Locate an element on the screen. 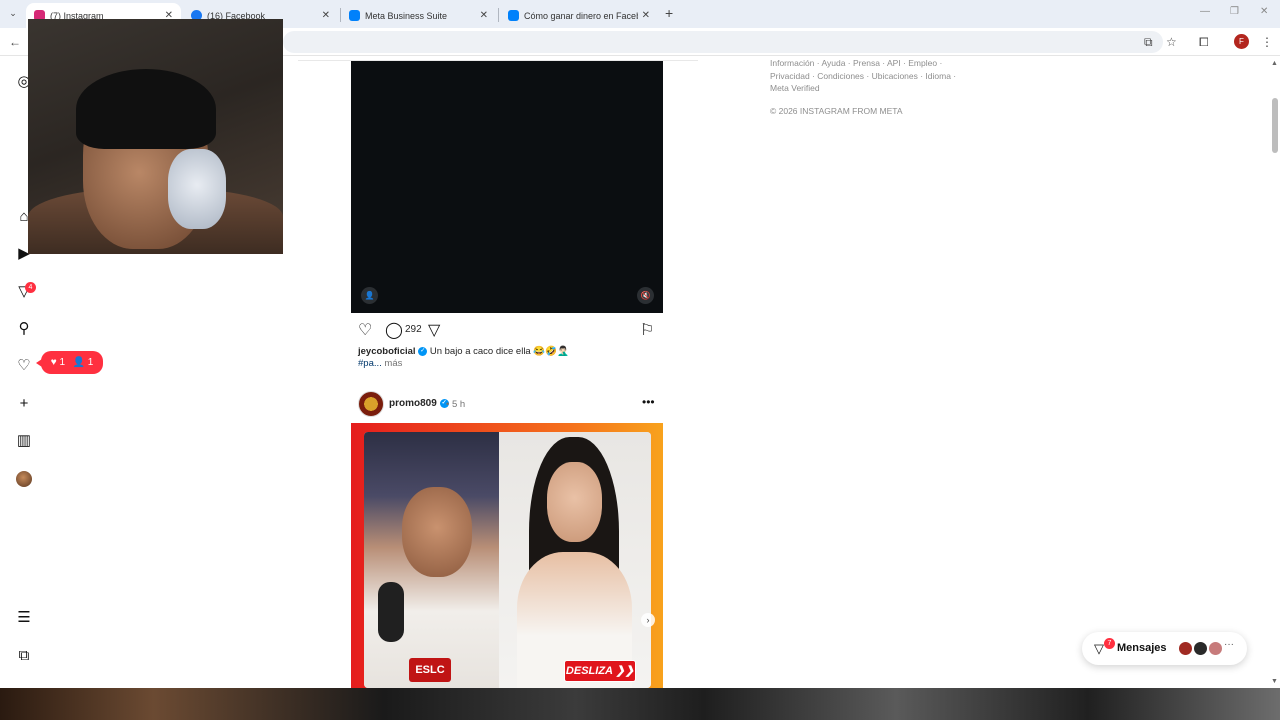  tab-meta-business-suite: Meta Business Suite ✕ is located at coordinates (418, 15).